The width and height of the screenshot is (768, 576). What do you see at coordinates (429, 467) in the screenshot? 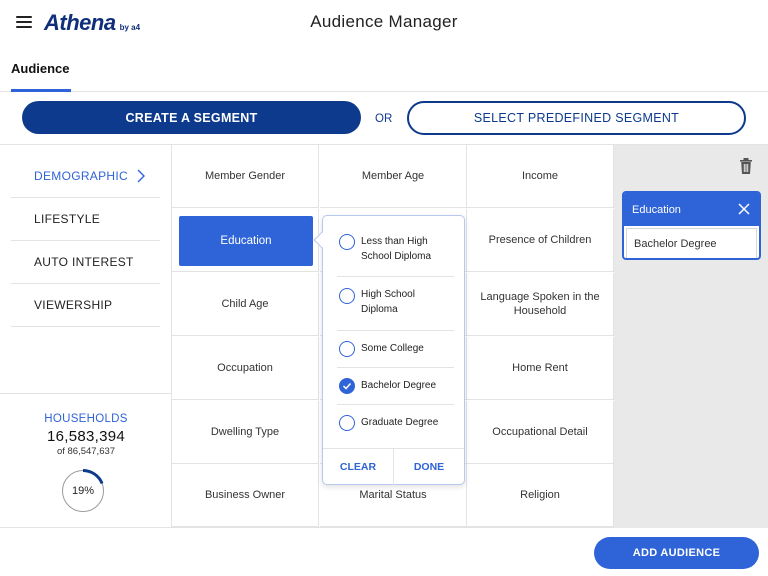
I see `done-button: DONE` at bounding box center [429, 467].